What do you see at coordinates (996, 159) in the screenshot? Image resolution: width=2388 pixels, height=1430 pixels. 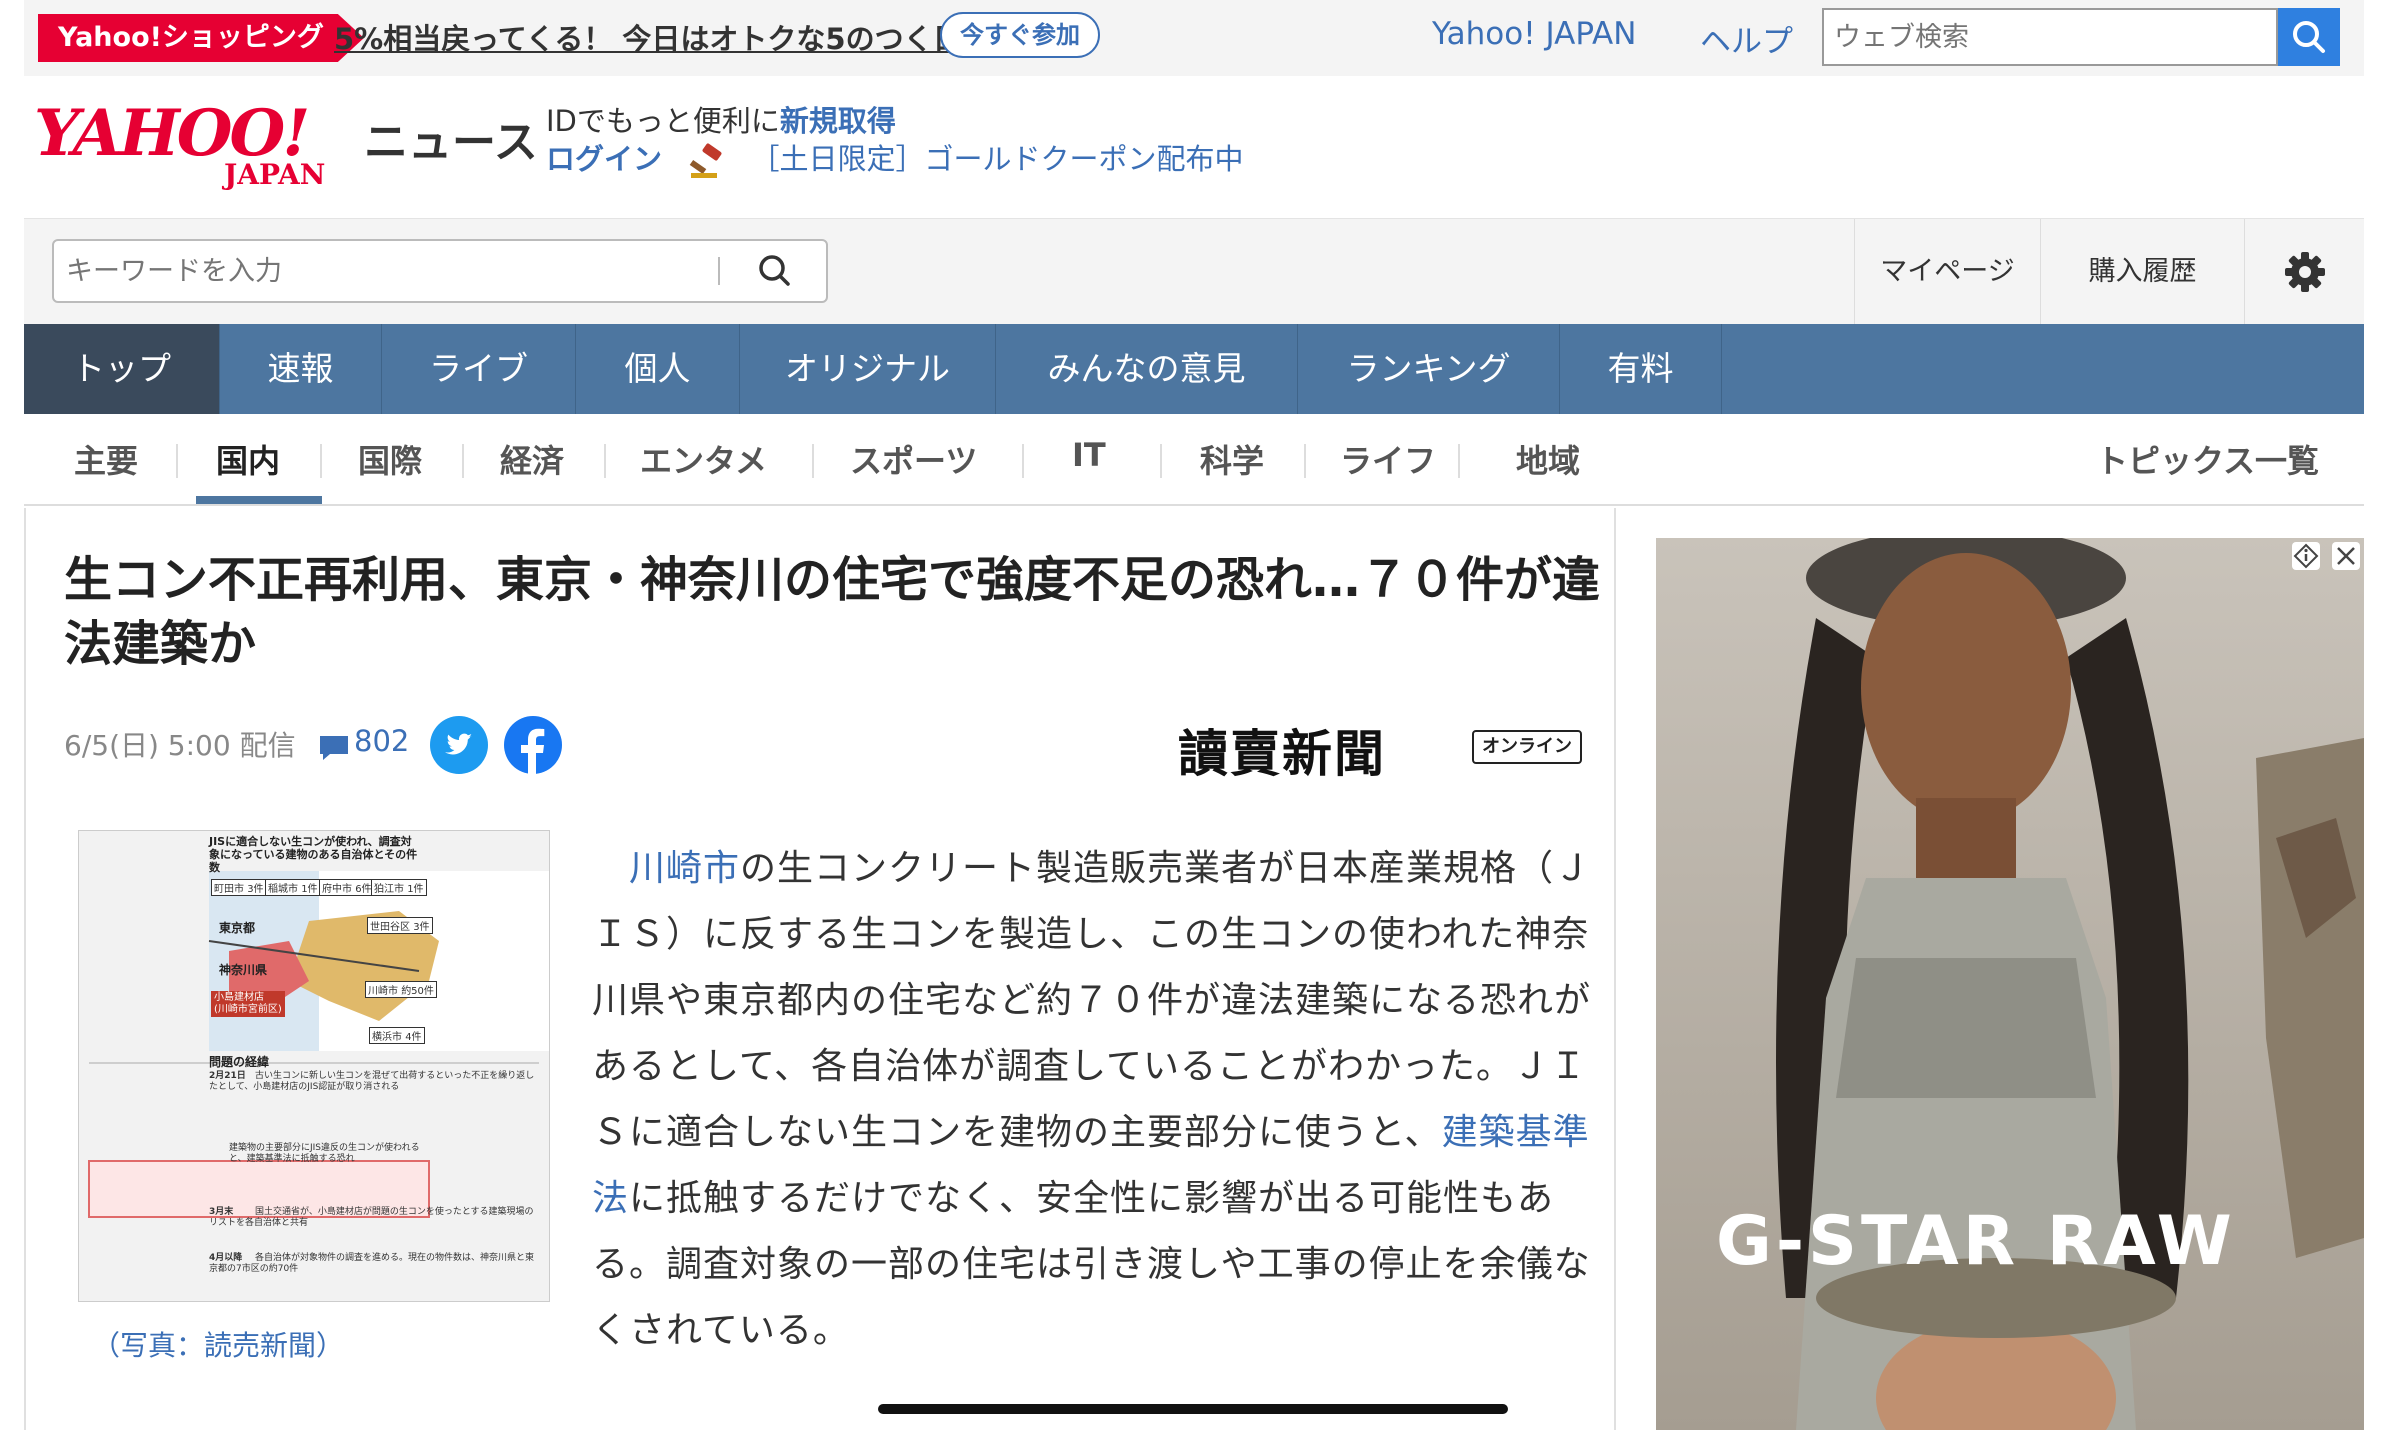 I see `coupon-link: ［土日限定］ゴールドクーポン配布中` at bounding box center [996, 159].